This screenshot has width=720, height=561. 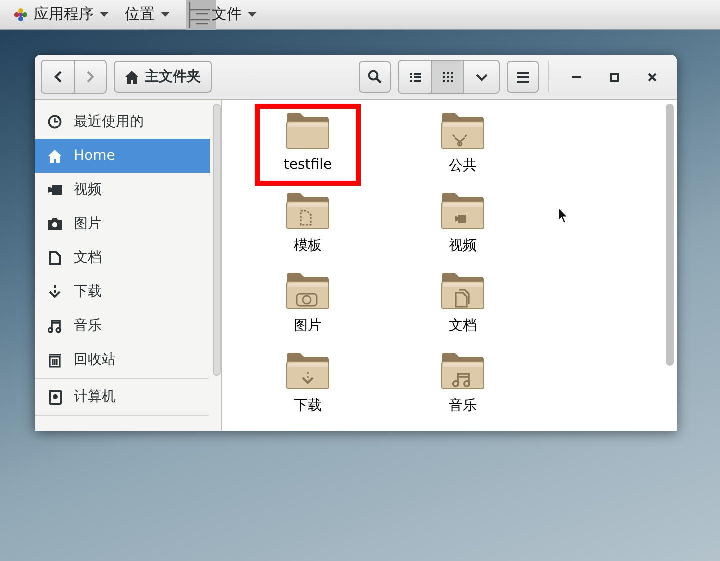 I want to click on folder-item: 公共, so click(x=463, y=145).